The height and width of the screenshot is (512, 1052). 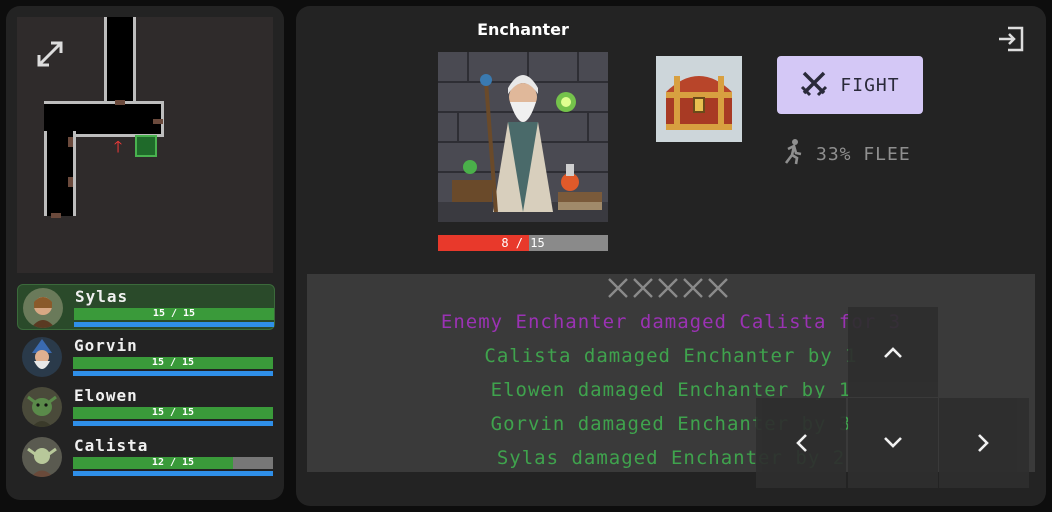 What do you see at coordinates (146, 307) in the screenshot?
I see `party-member-sylas: Sylas 15 / 15` at bounding box center [146, 307].